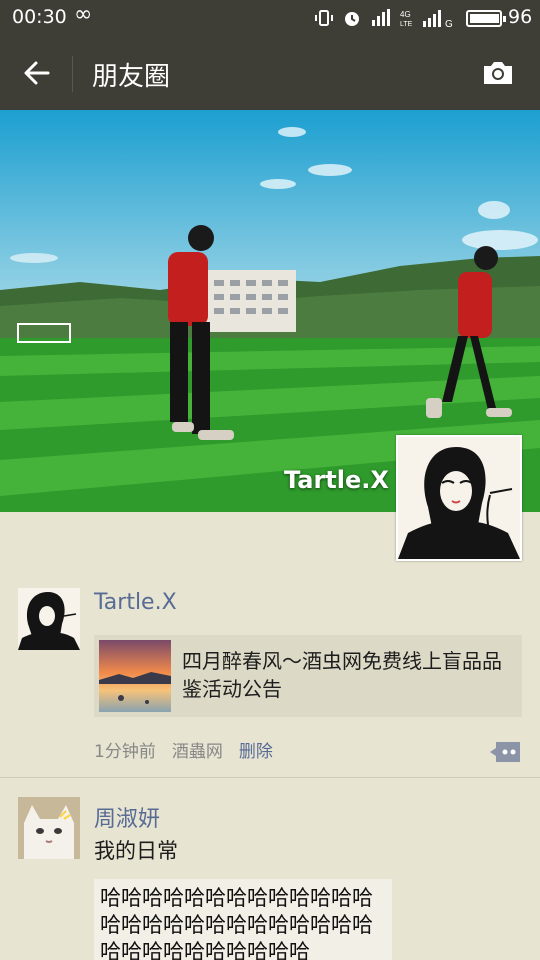 The image size is (540, 960). Describe the element at coordinates (136, 851) in the screenshot. I see `post-text: 我的日常` at that location.